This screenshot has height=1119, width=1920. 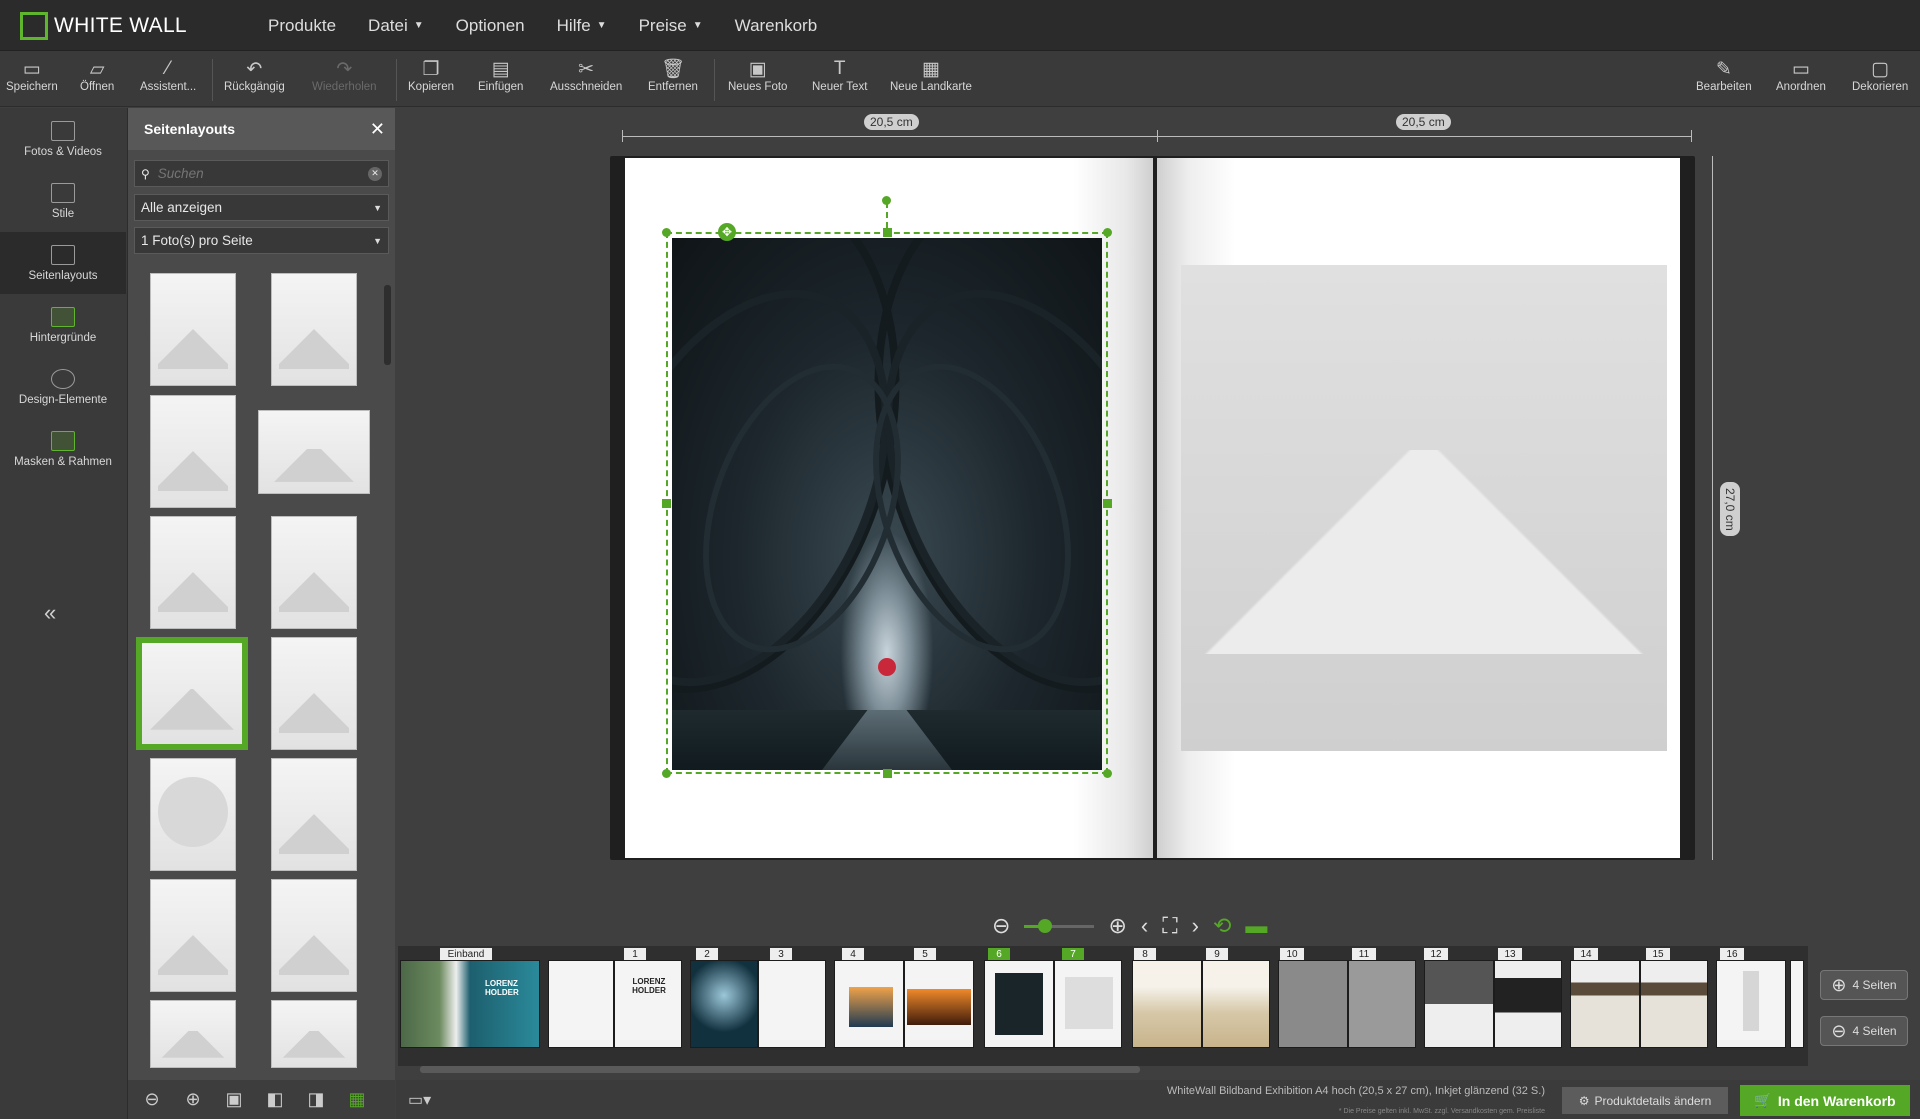 What do you see at coordinates (673, 75) in the screenshot?
I see `remove-button: 🗑 Entfernen` at bounding box center [673, 75].